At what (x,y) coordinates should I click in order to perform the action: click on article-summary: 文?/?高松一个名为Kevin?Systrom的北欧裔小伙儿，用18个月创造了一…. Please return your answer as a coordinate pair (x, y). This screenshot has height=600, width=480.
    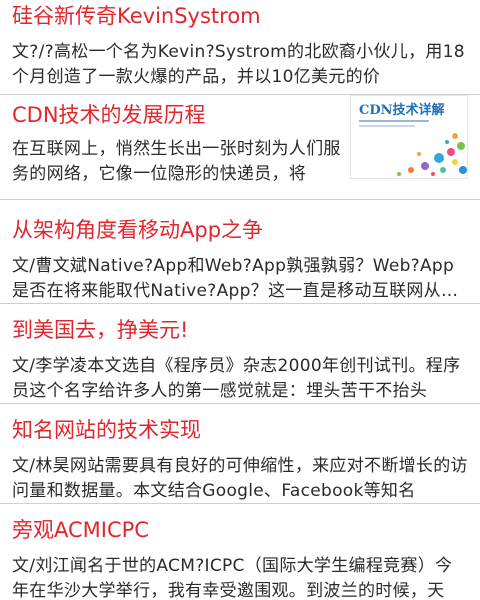
    Looking at the image, I should click on (238, 64).